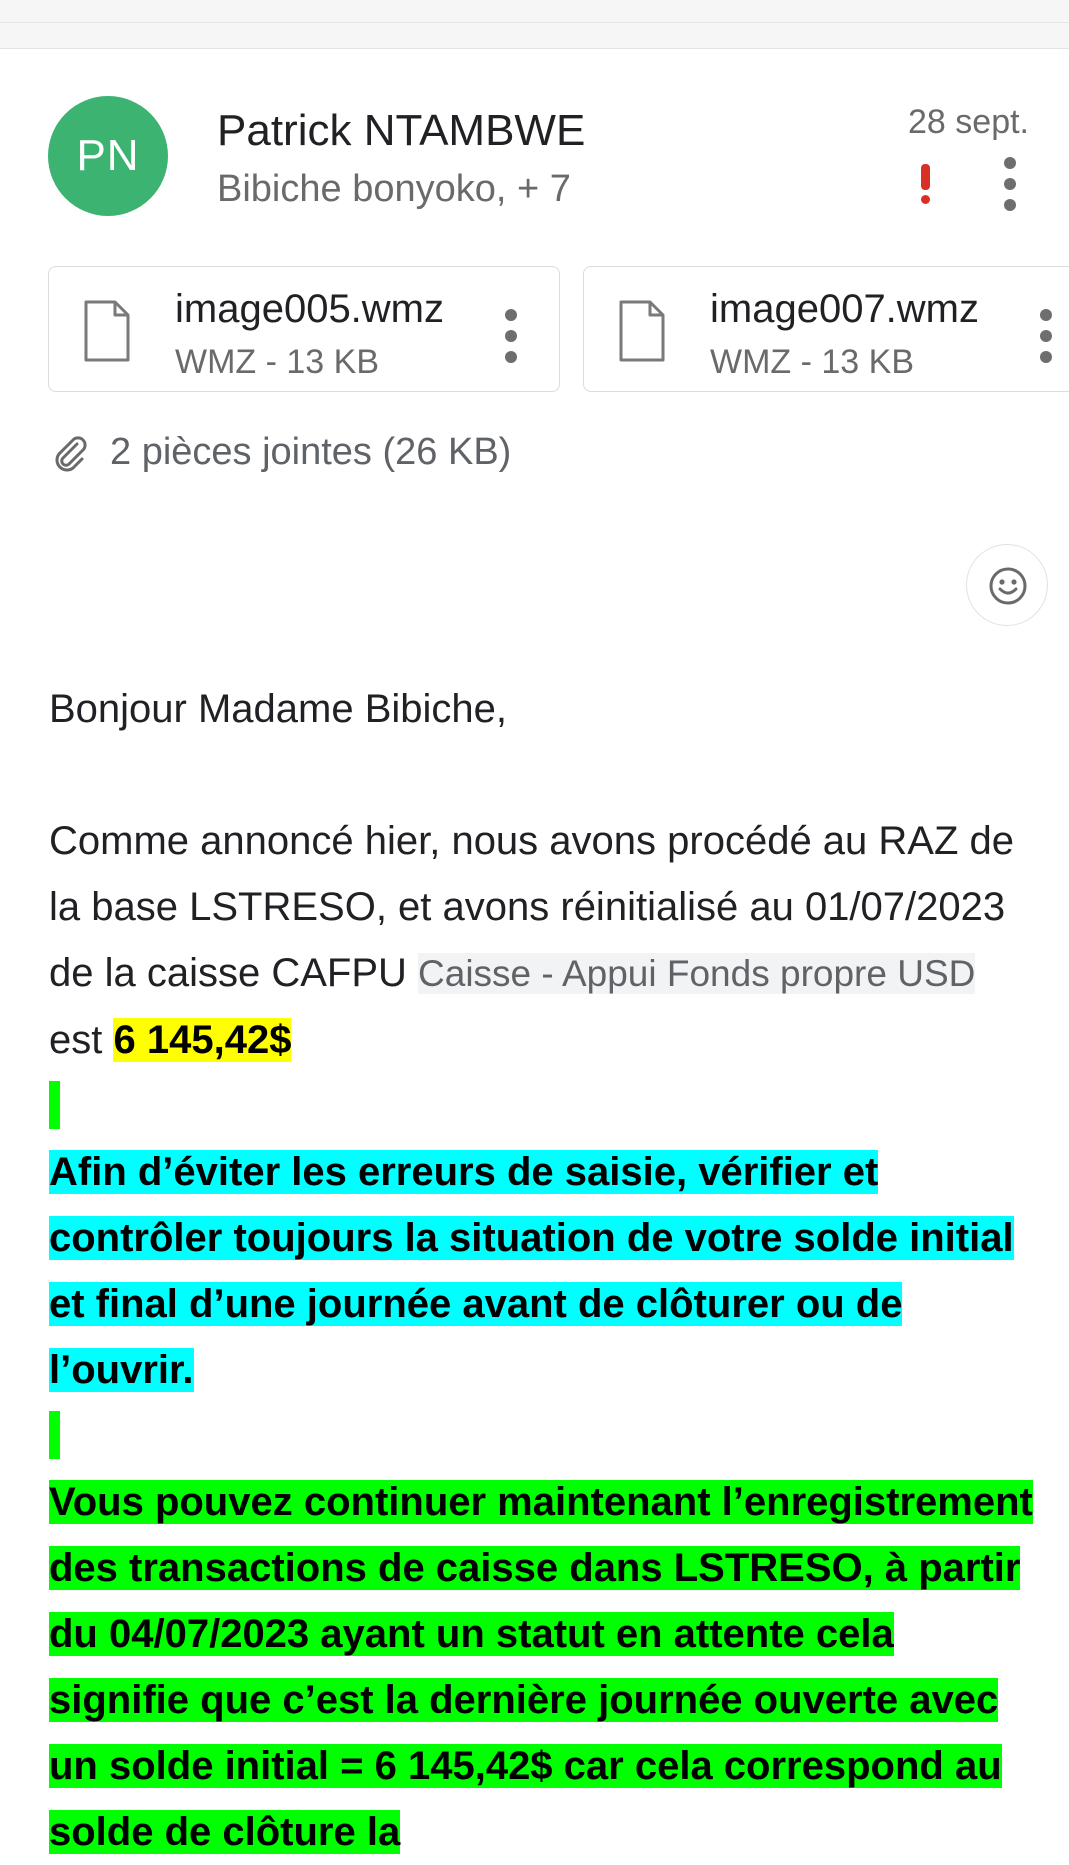  What do you see at coordinates (71, 454) in the screenshot?
I see `paperclip-icon` at bounding box center [71, 454].